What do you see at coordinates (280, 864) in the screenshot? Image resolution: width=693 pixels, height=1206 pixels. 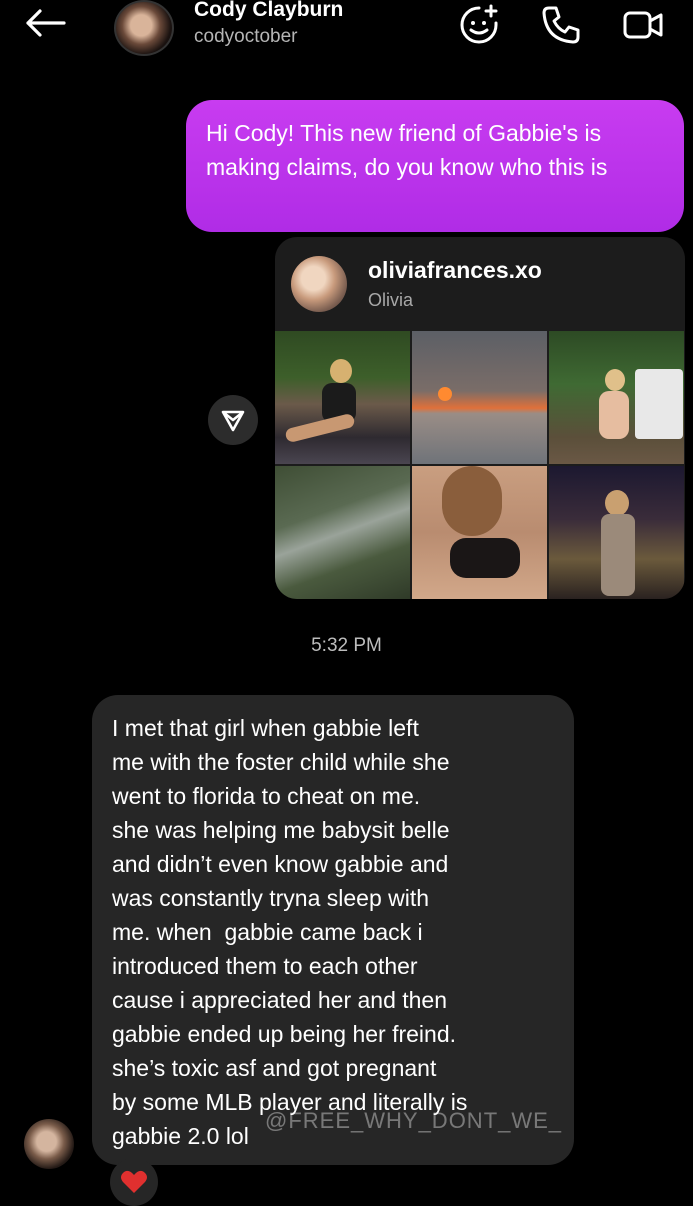 I see `message-line: and didn’t even know gabbie and` at bounding box center [280, 864].